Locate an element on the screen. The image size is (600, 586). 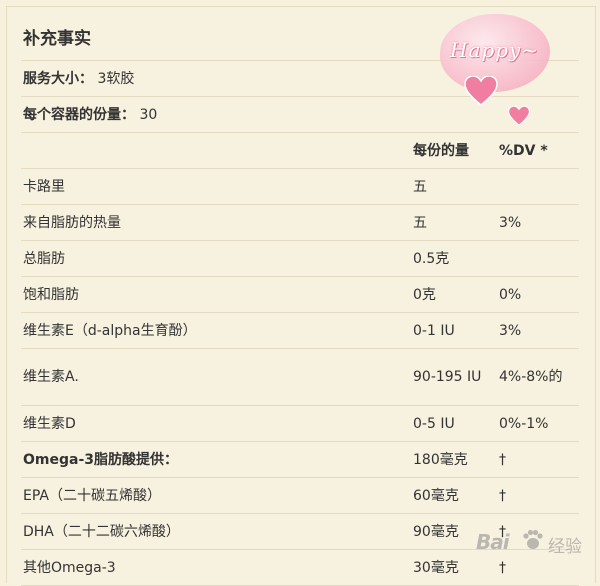
table-row: 卡路里 五 is located at coordinates (300, 186).